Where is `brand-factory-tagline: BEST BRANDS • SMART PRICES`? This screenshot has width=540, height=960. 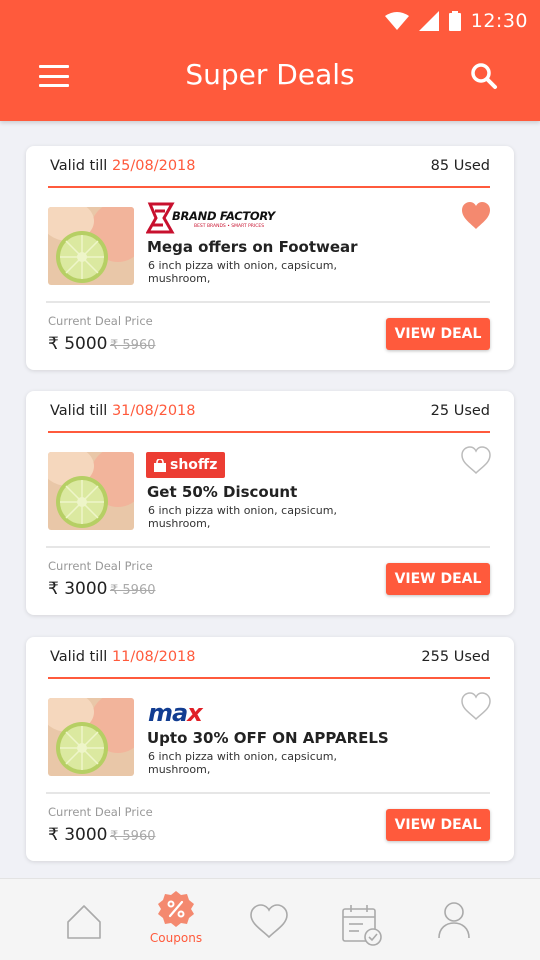 brand-factory-tagline: BEST BRANDS • SMART PRICES is located at coordinates (229, 226).